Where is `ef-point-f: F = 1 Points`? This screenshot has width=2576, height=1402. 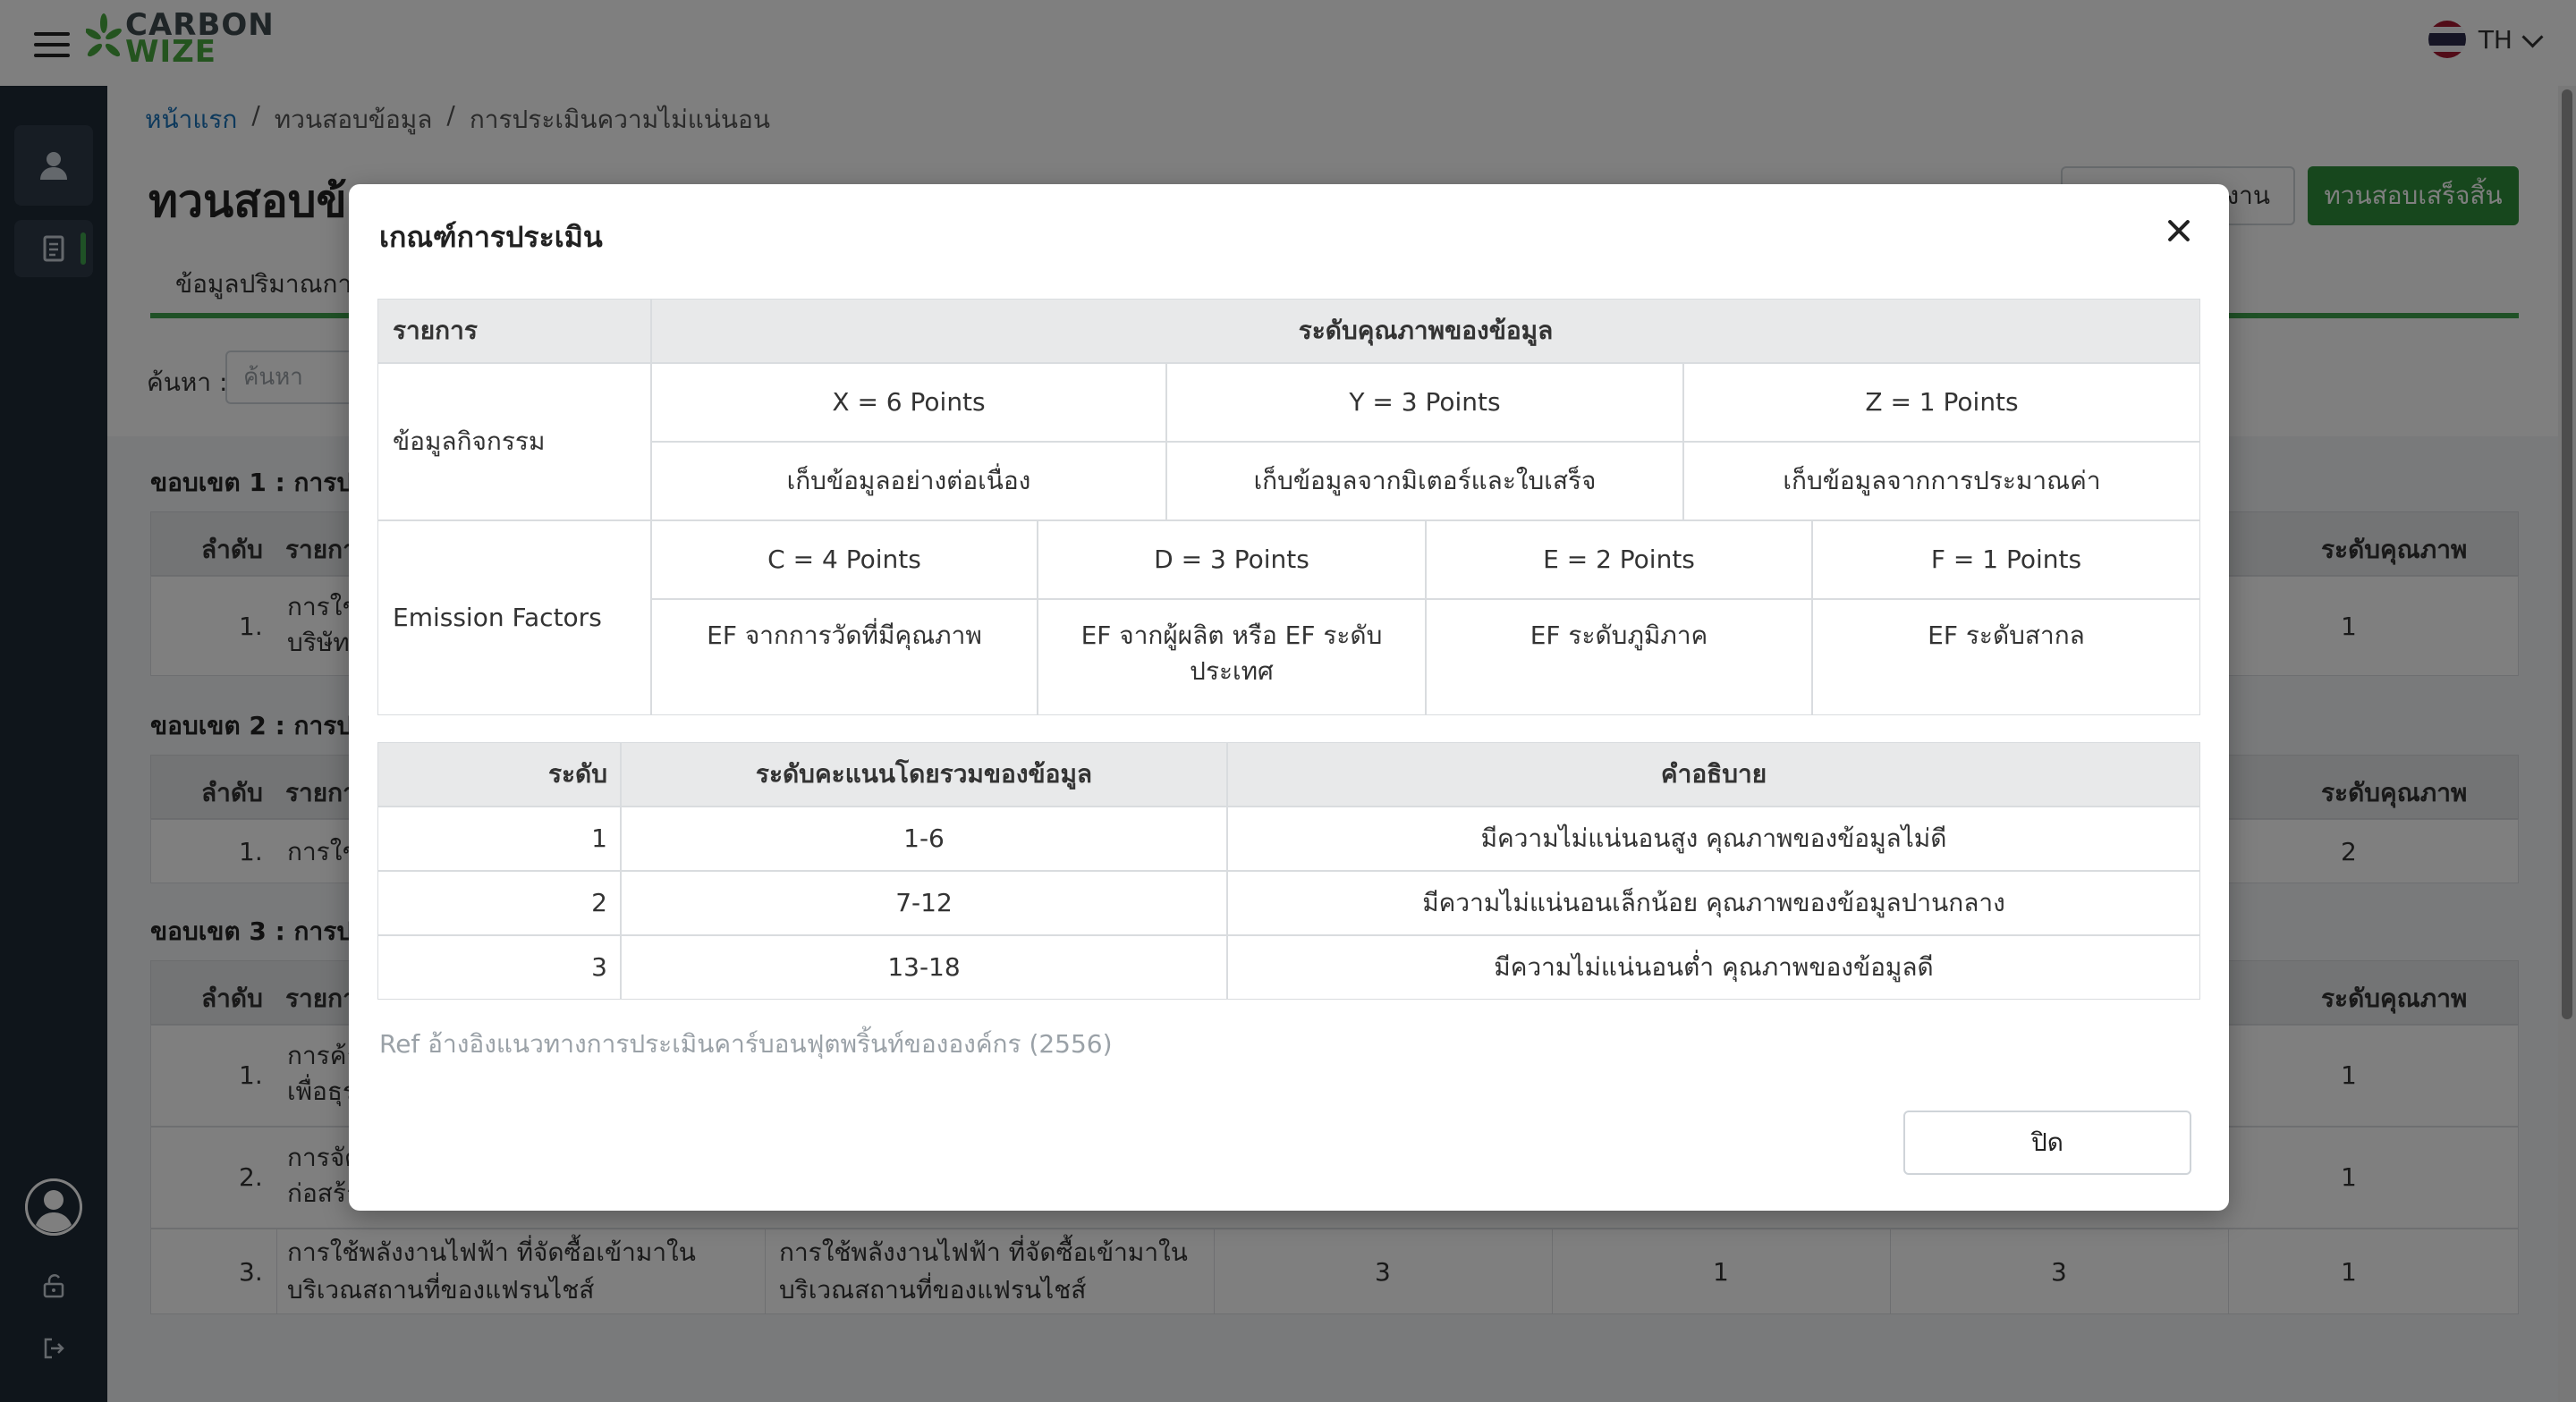
ef-point-f: F = 1 Points is located at coordinates (2006, 559).